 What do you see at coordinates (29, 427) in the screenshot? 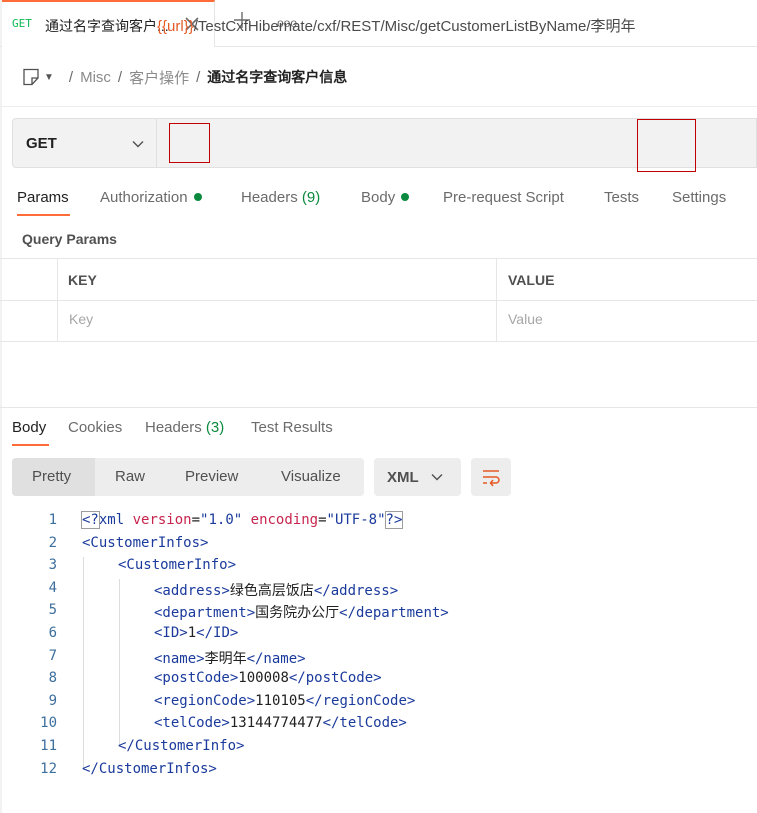
I see `response-tab-body: Body` at bounding box center [29, 427].